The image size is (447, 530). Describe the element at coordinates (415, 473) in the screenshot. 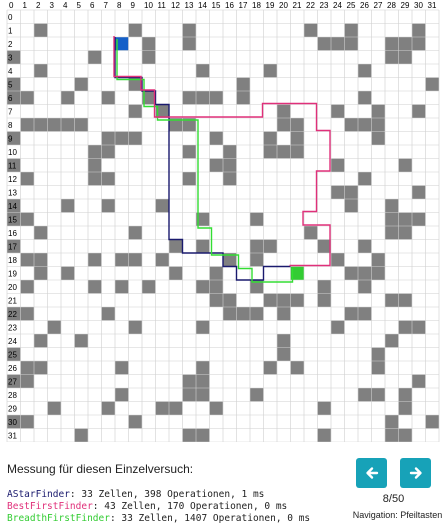

I see `next-button` at that location.